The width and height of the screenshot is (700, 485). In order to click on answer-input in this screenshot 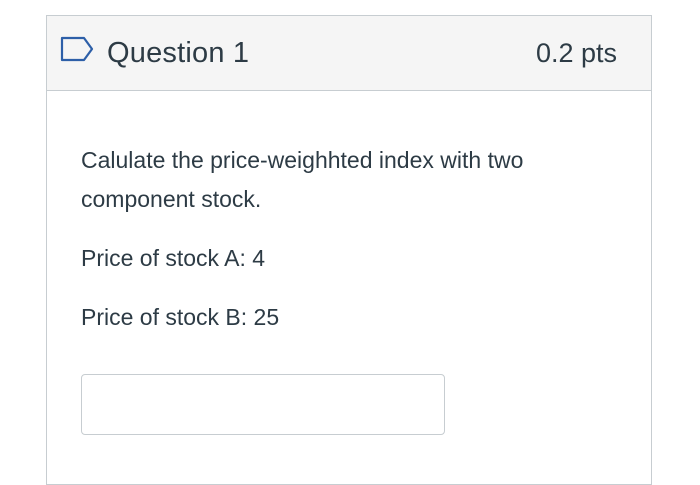, I will do `click(263, 404)`.